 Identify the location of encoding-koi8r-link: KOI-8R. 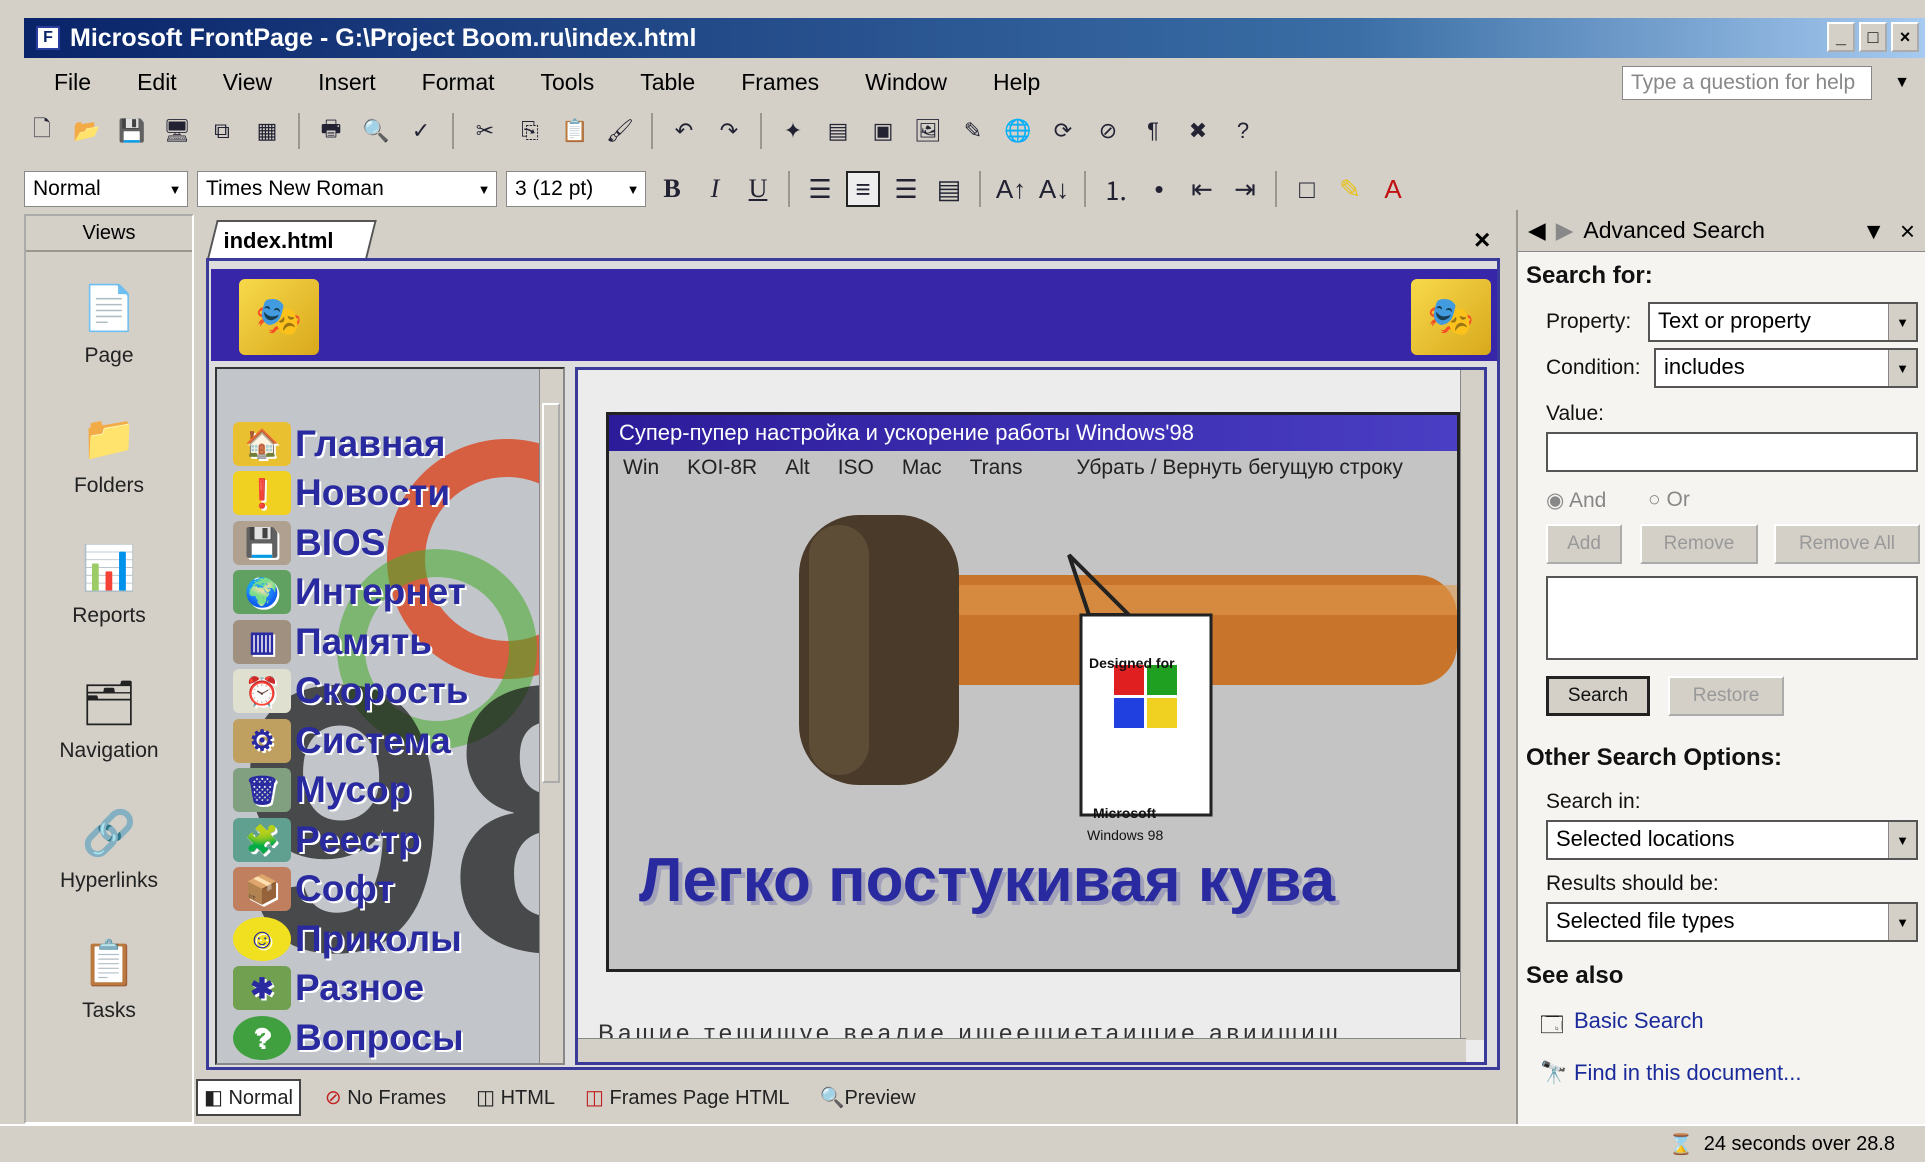
(722, 468).